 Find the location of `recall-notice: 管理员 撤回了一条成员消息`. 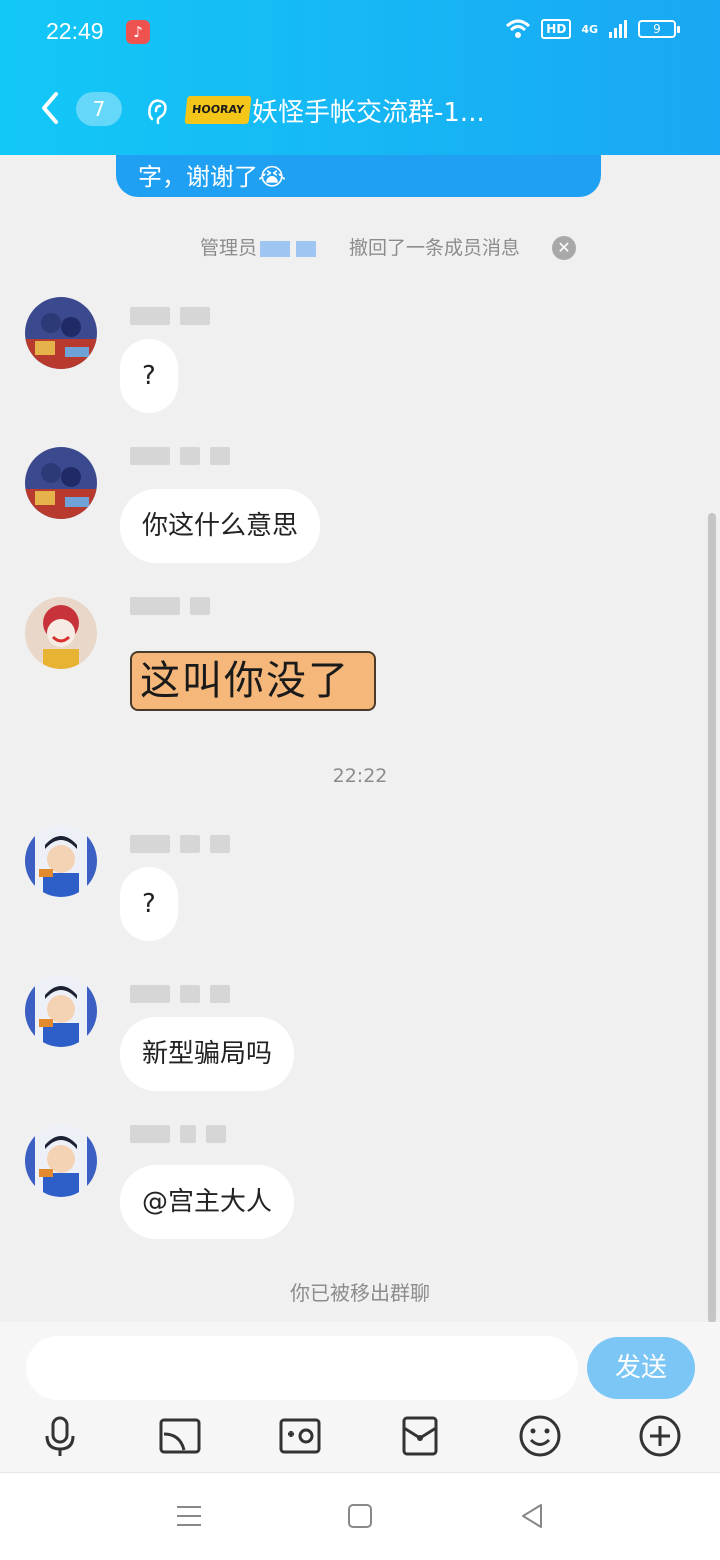

recall-notice: 管理员 撤回了一条成员消息 is located at coordinates (360, 246).